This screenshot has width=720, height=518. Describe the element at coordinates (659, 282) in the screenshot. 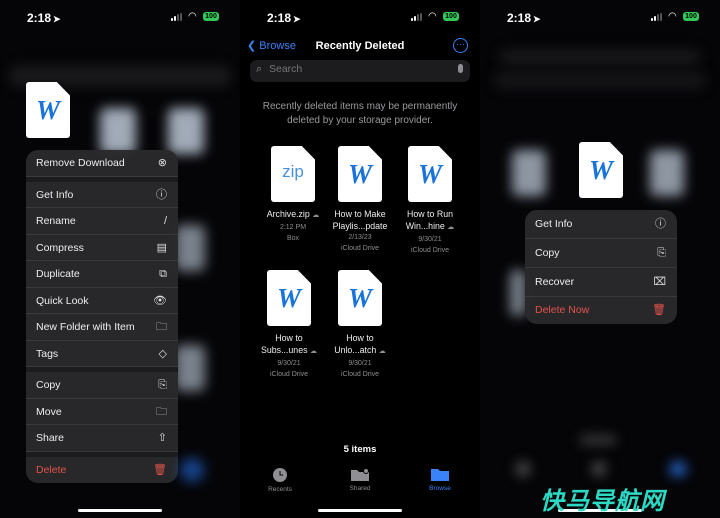

I see `recover-trash-icon: ⌧` at that location.